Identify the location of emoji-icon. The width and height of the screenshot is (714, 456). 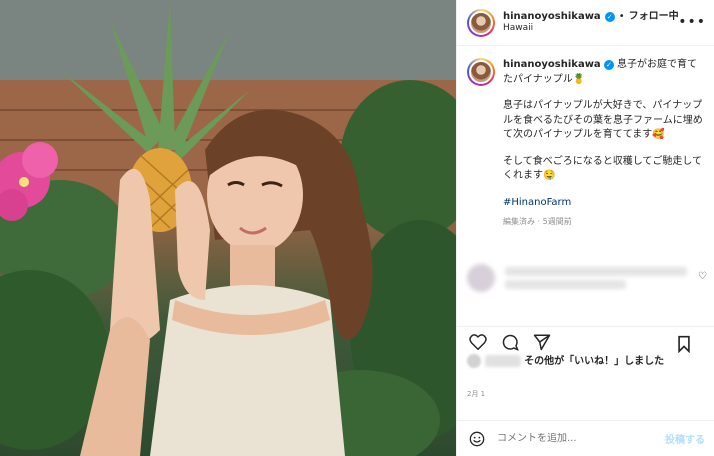
(477, 439).